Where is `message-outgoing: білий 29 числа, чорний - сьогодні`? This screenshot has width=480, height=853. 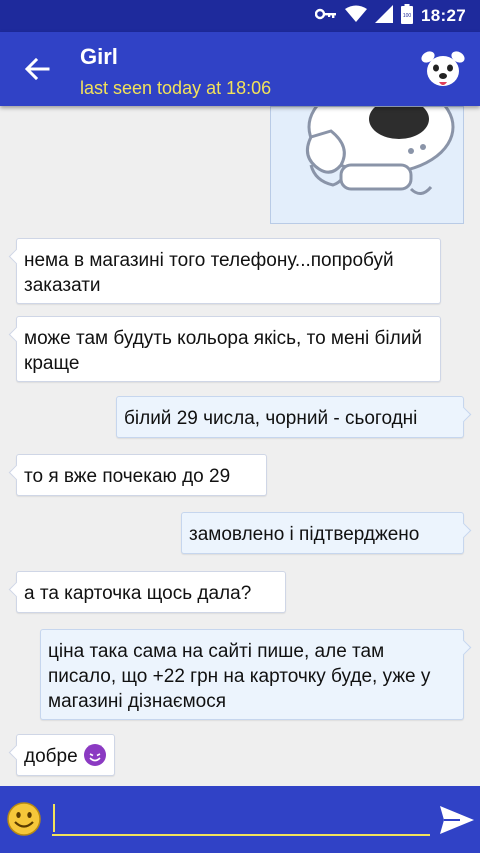
message-outgoing: білий 29 числа, чорний - сьогодні is located at coordinates (290, 417).